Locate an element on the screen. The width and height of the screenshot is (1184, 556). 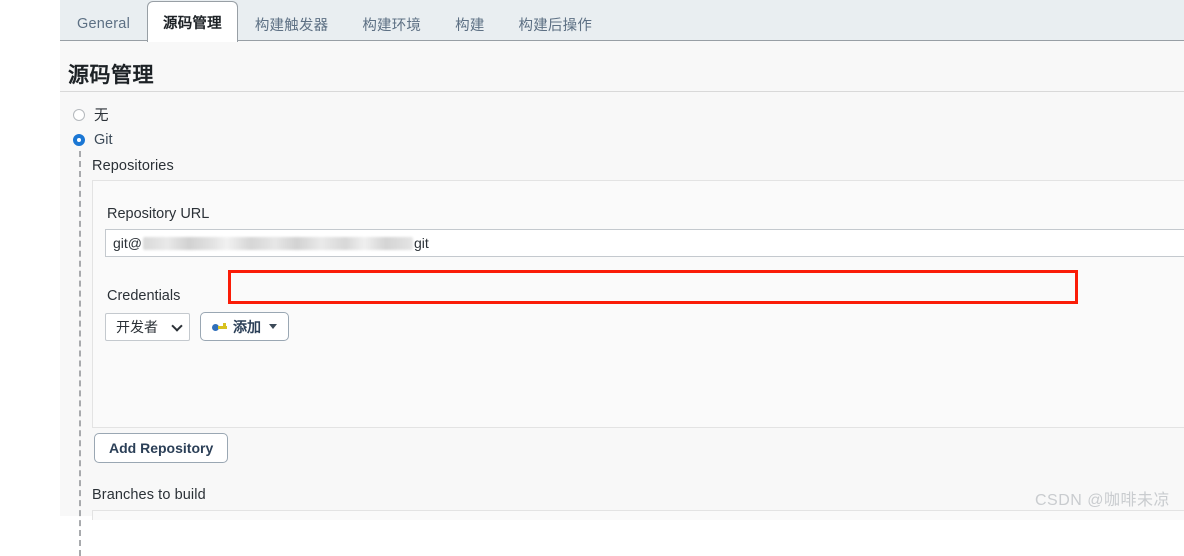
tab-label: 构建 is located at coordinates (470, 25).